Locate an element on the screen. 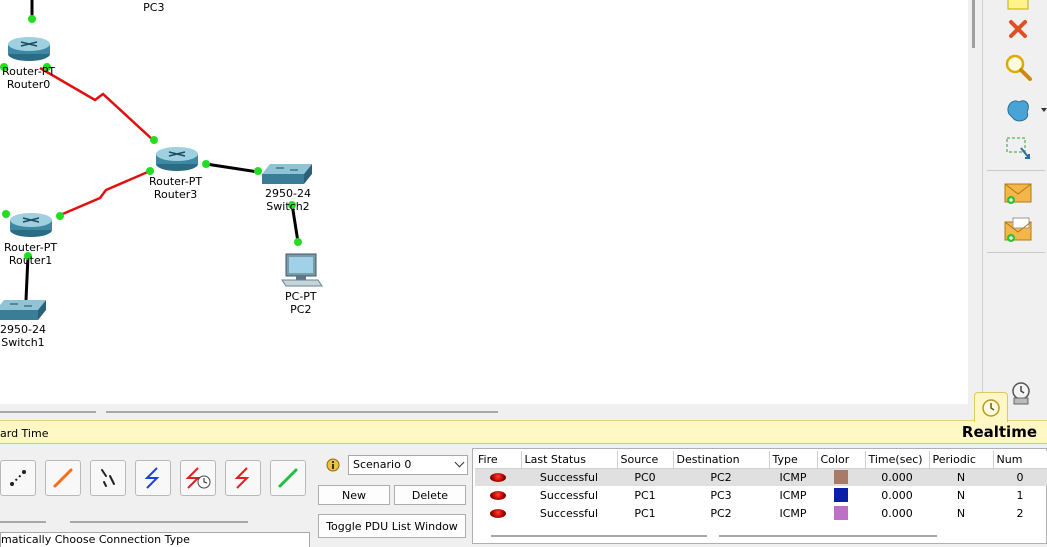 The image size is (1047, 547). workspace-vertical-scrollbar is located at coordinates (975, 202).